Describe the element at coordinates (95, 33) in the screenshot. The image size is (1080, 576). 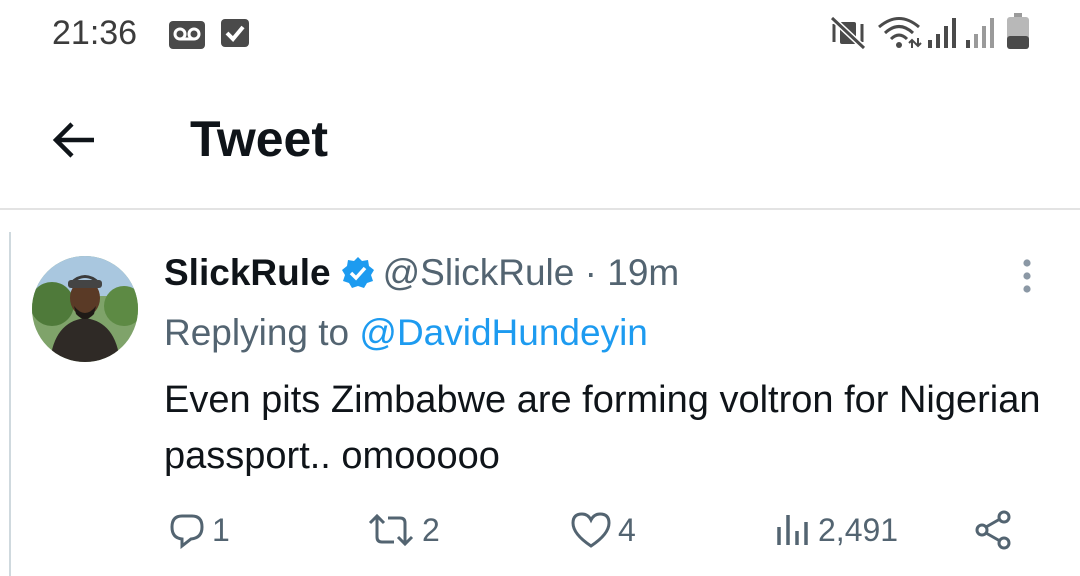
I see `status-clock: 21:36` at that location.